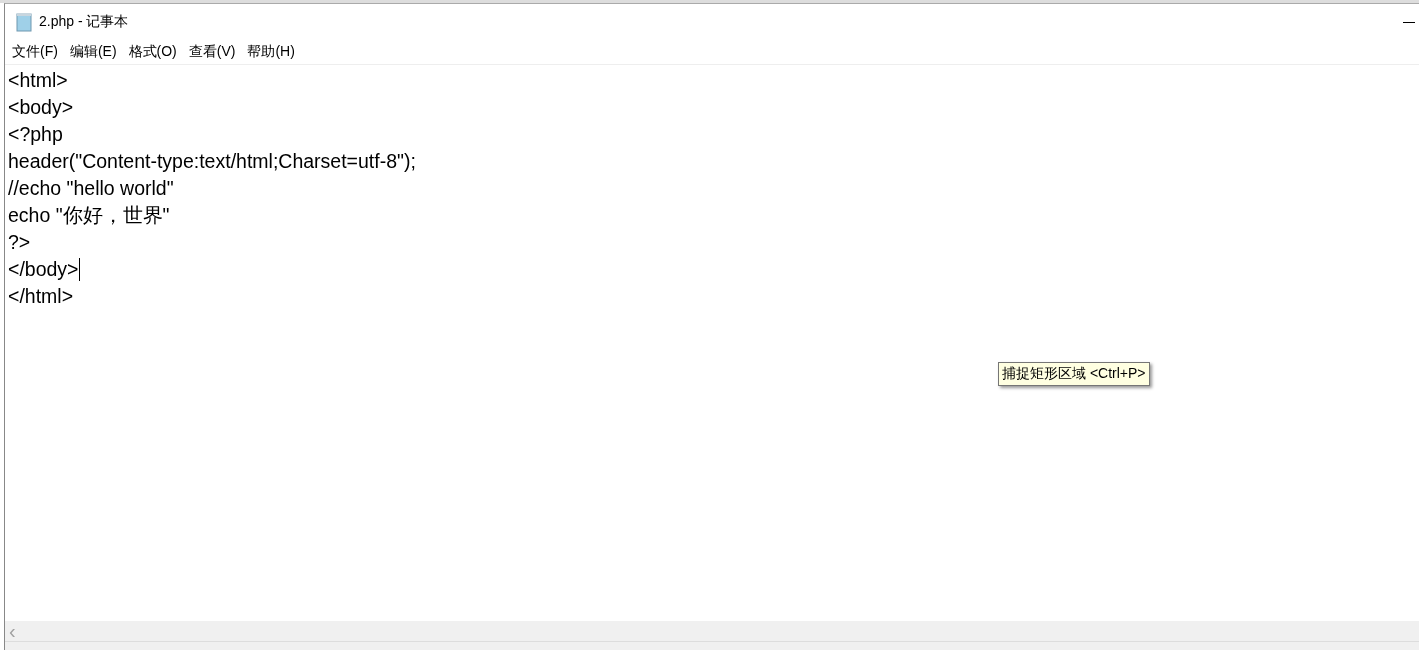 This screenshot has height=650, width=1419. What do you see at coordinates (212, 161) in the screenshot?
I see `code-line: header("Content-type:text/html;Charset=utf-8");` at bounding box center [212, 161].